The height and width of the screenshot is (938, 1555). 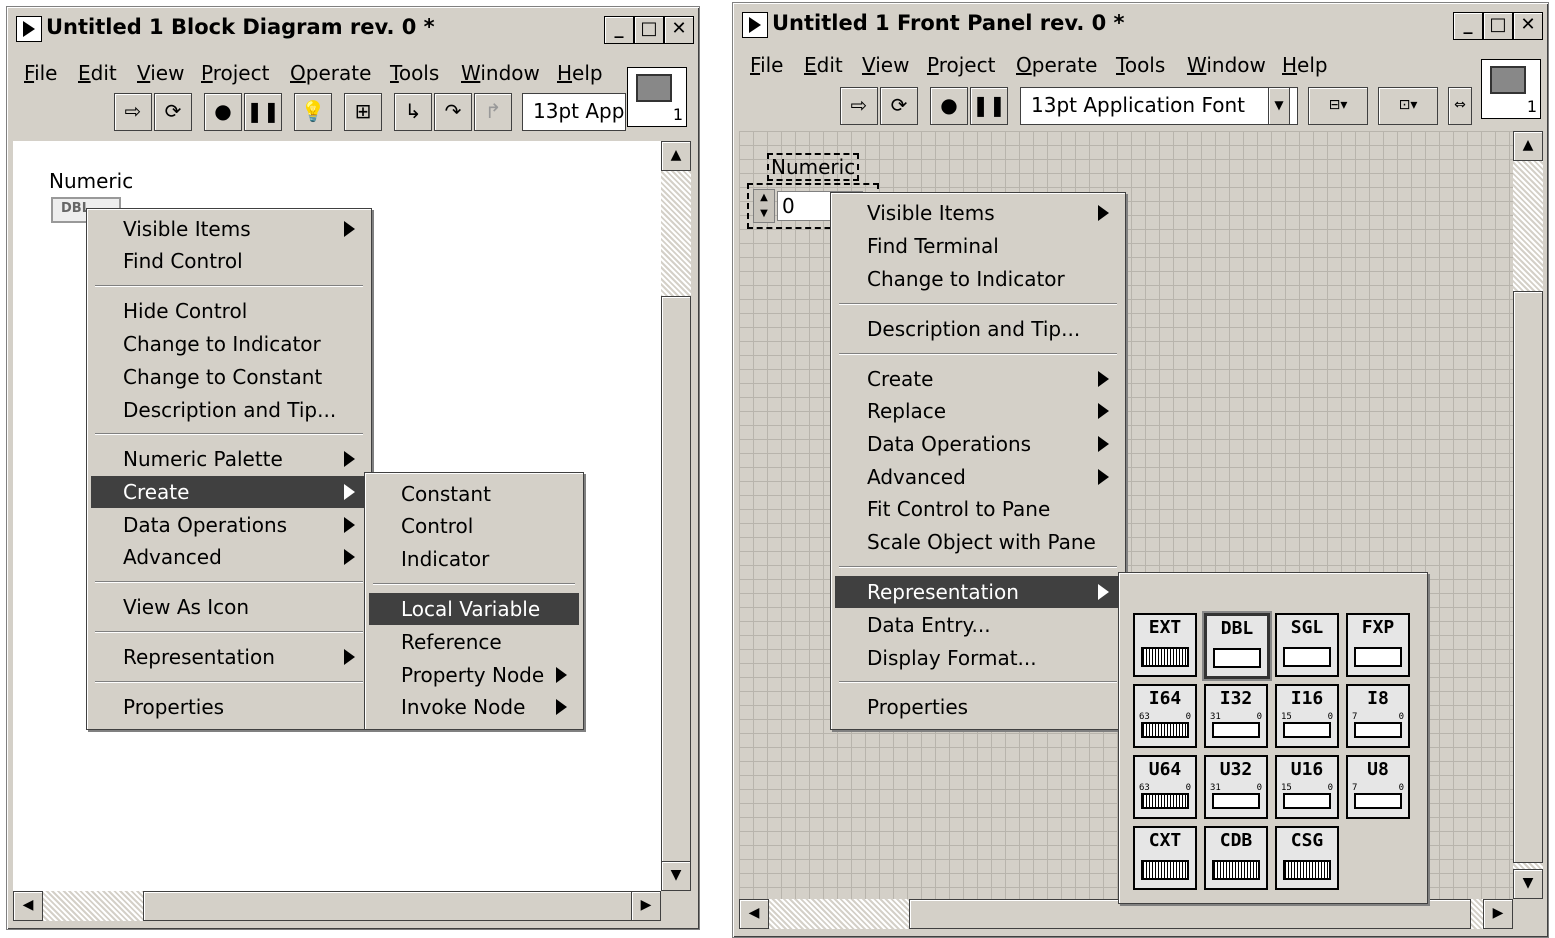 I want to click on menu-item-numeric-palette: Numeric Palette, so click(x=229, y=459).